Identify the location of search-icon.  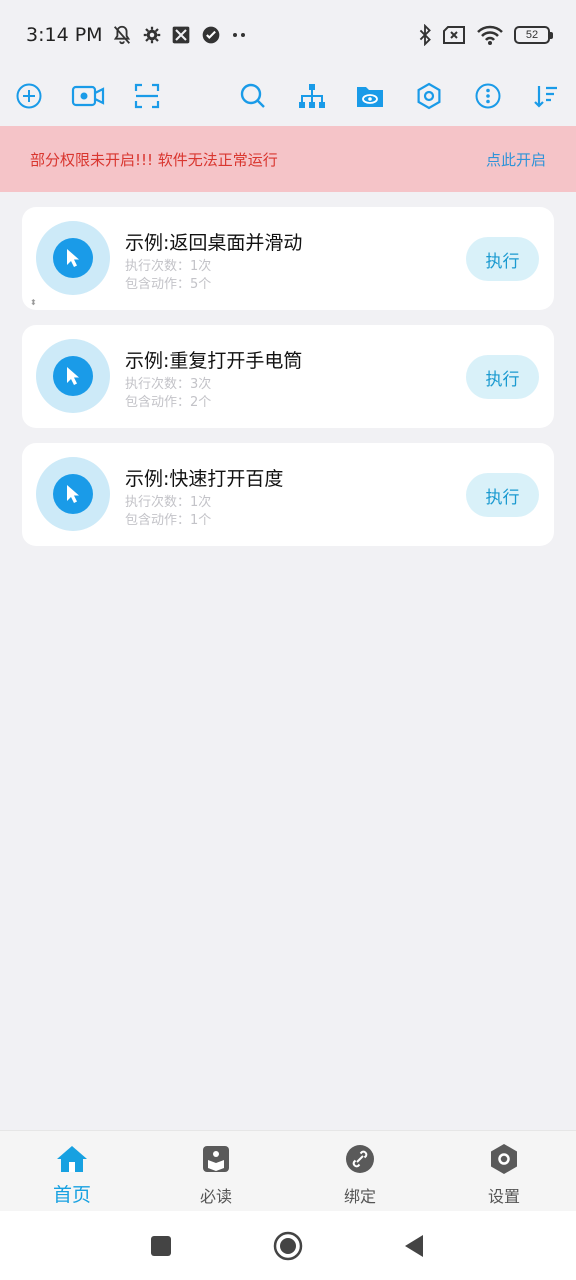
(253, 96).